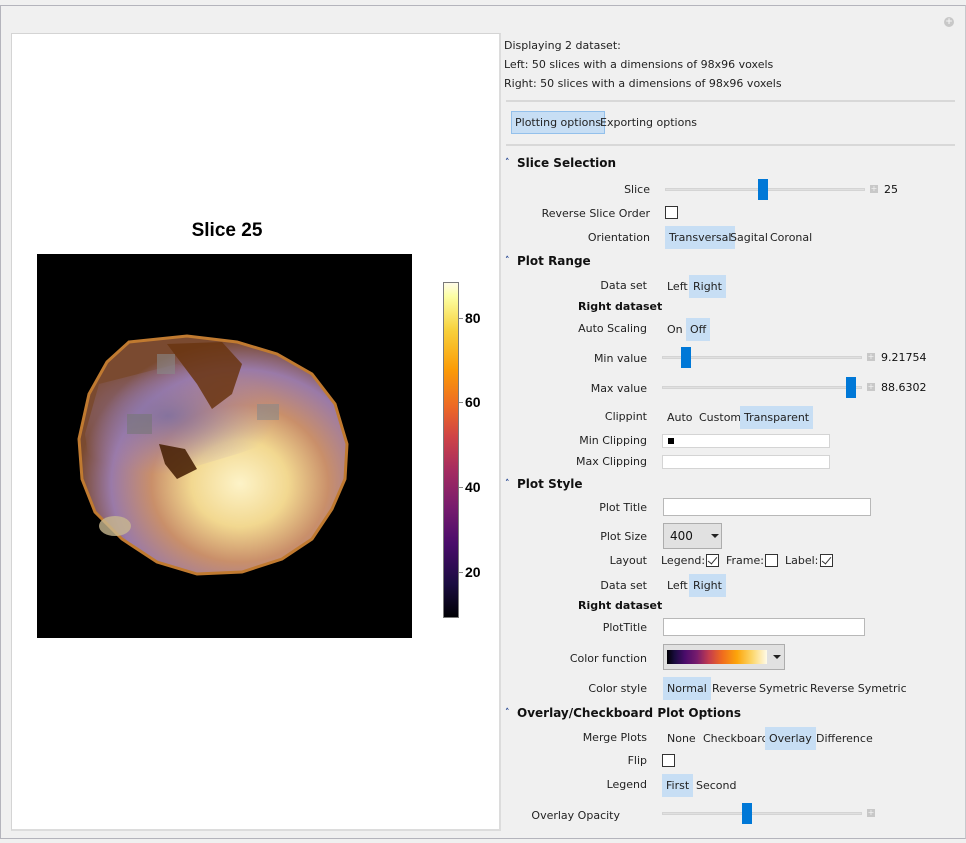 Image resolution: width=966 pixels, height=843 pixels. I want to click on plottitle-label: PlotTitle, so click(624, 627).